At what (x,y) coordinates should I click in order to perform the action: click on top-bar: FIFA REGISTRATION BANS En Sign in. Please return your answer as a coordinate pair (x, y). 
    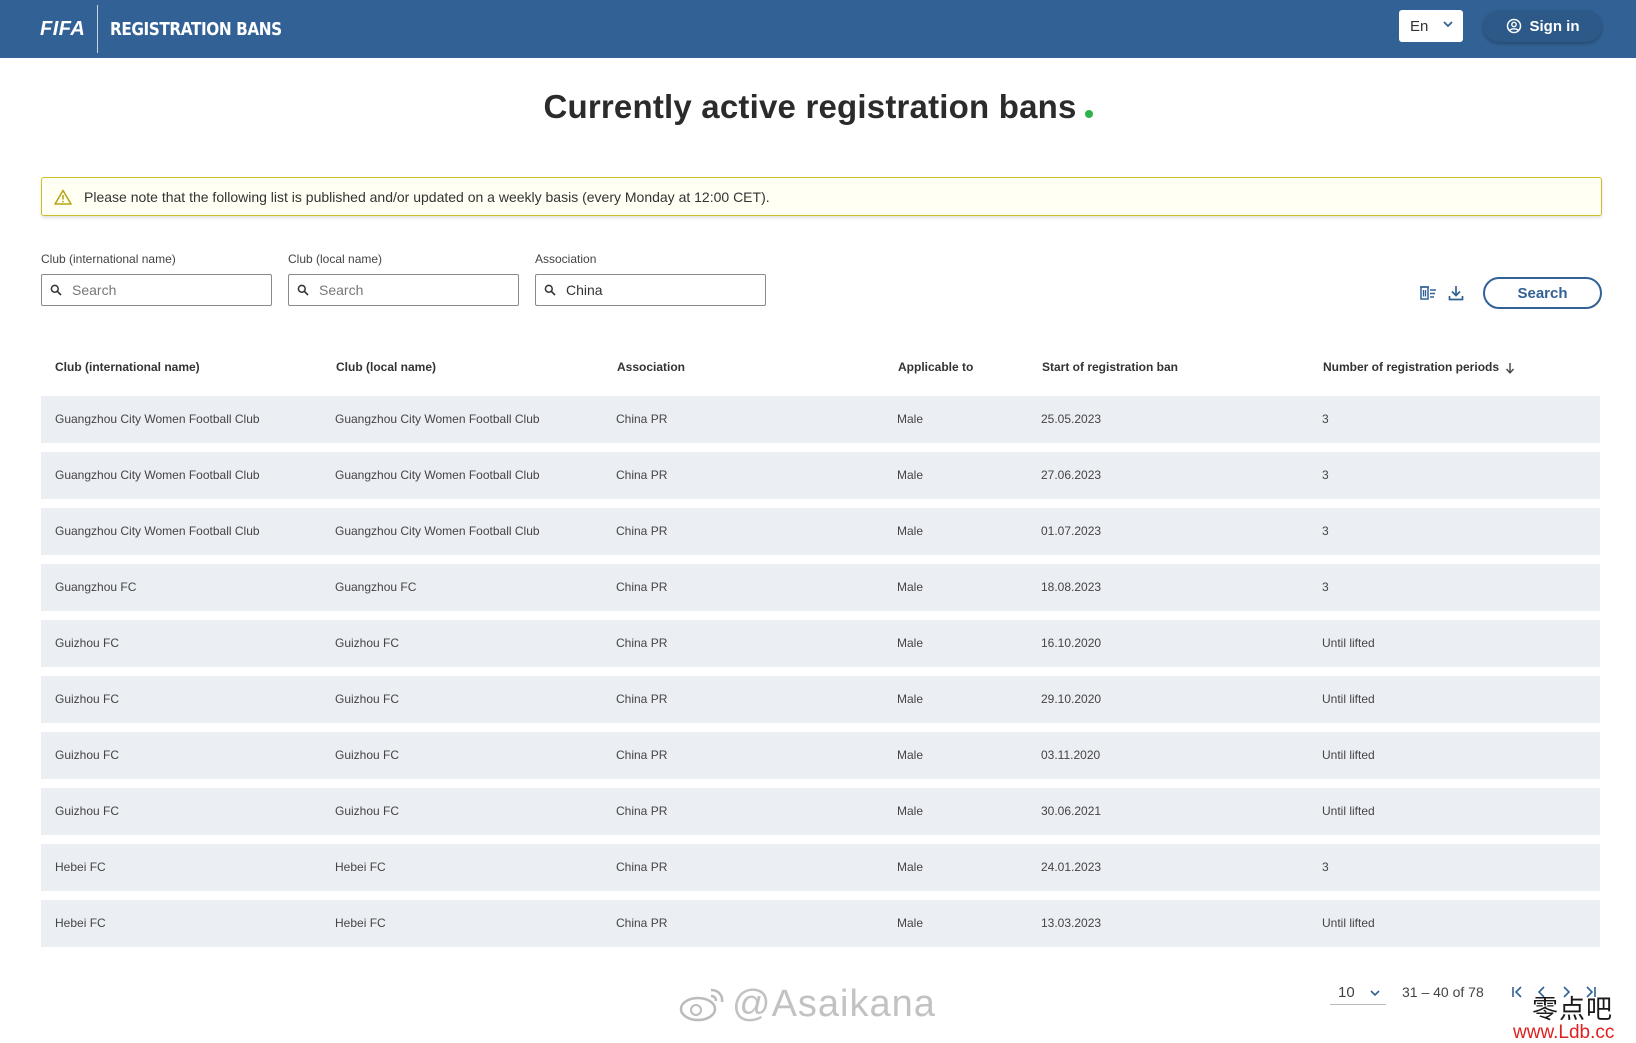
    Looking at the image, I should click on (818, 29).